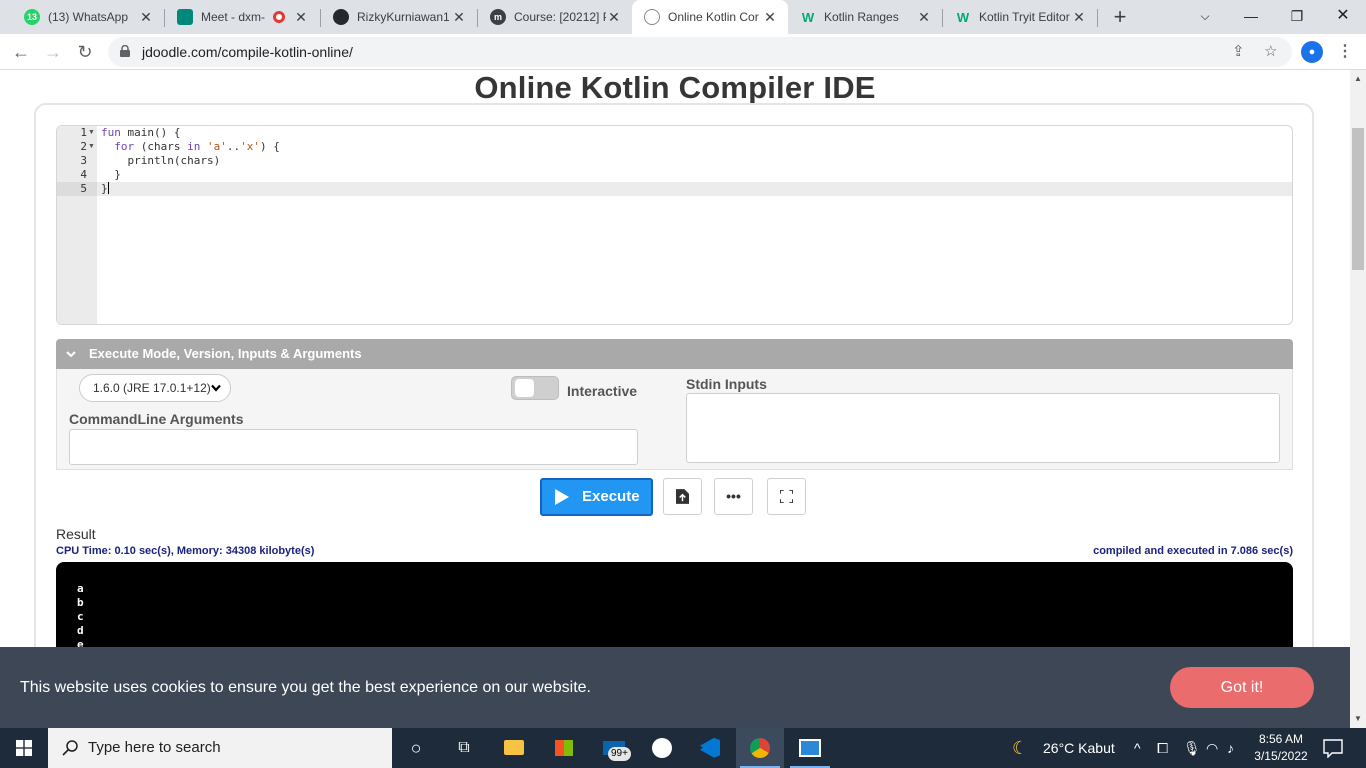 This screenshot has height=768, width=1366. I want to click on execute-button: Execute, so click(596, 497).